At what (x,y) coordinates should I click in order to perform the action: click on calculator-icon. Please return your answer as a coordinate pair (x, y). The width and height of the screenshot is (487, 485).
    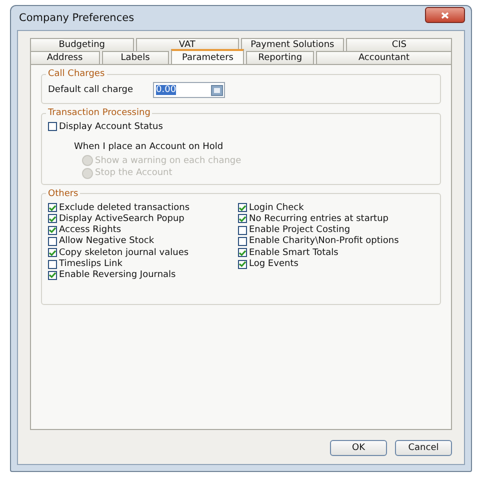
    Looking at the image, I should click on (217, 90).